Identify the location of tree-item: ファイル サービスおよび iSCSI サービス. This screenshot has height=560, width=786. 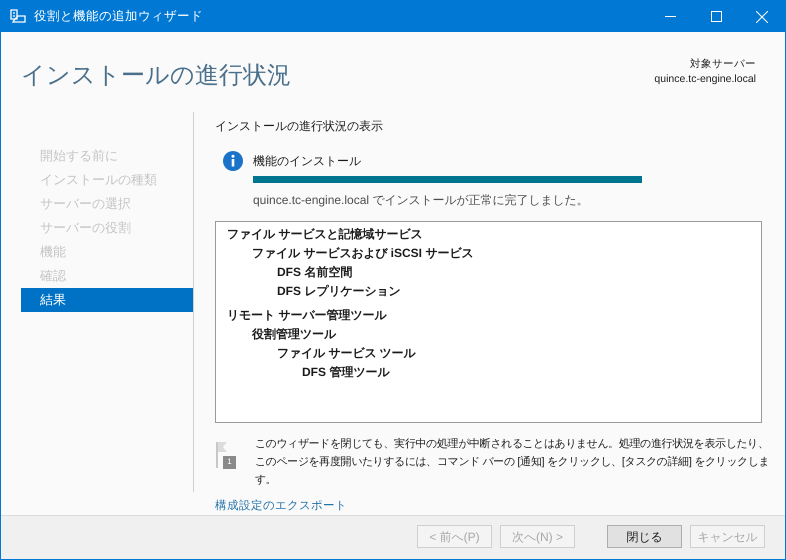
(363, 253).